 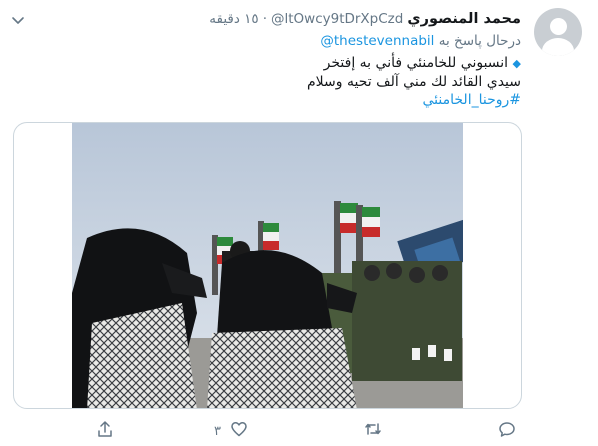 I want to click on share-button, so click(x=105, y=429).